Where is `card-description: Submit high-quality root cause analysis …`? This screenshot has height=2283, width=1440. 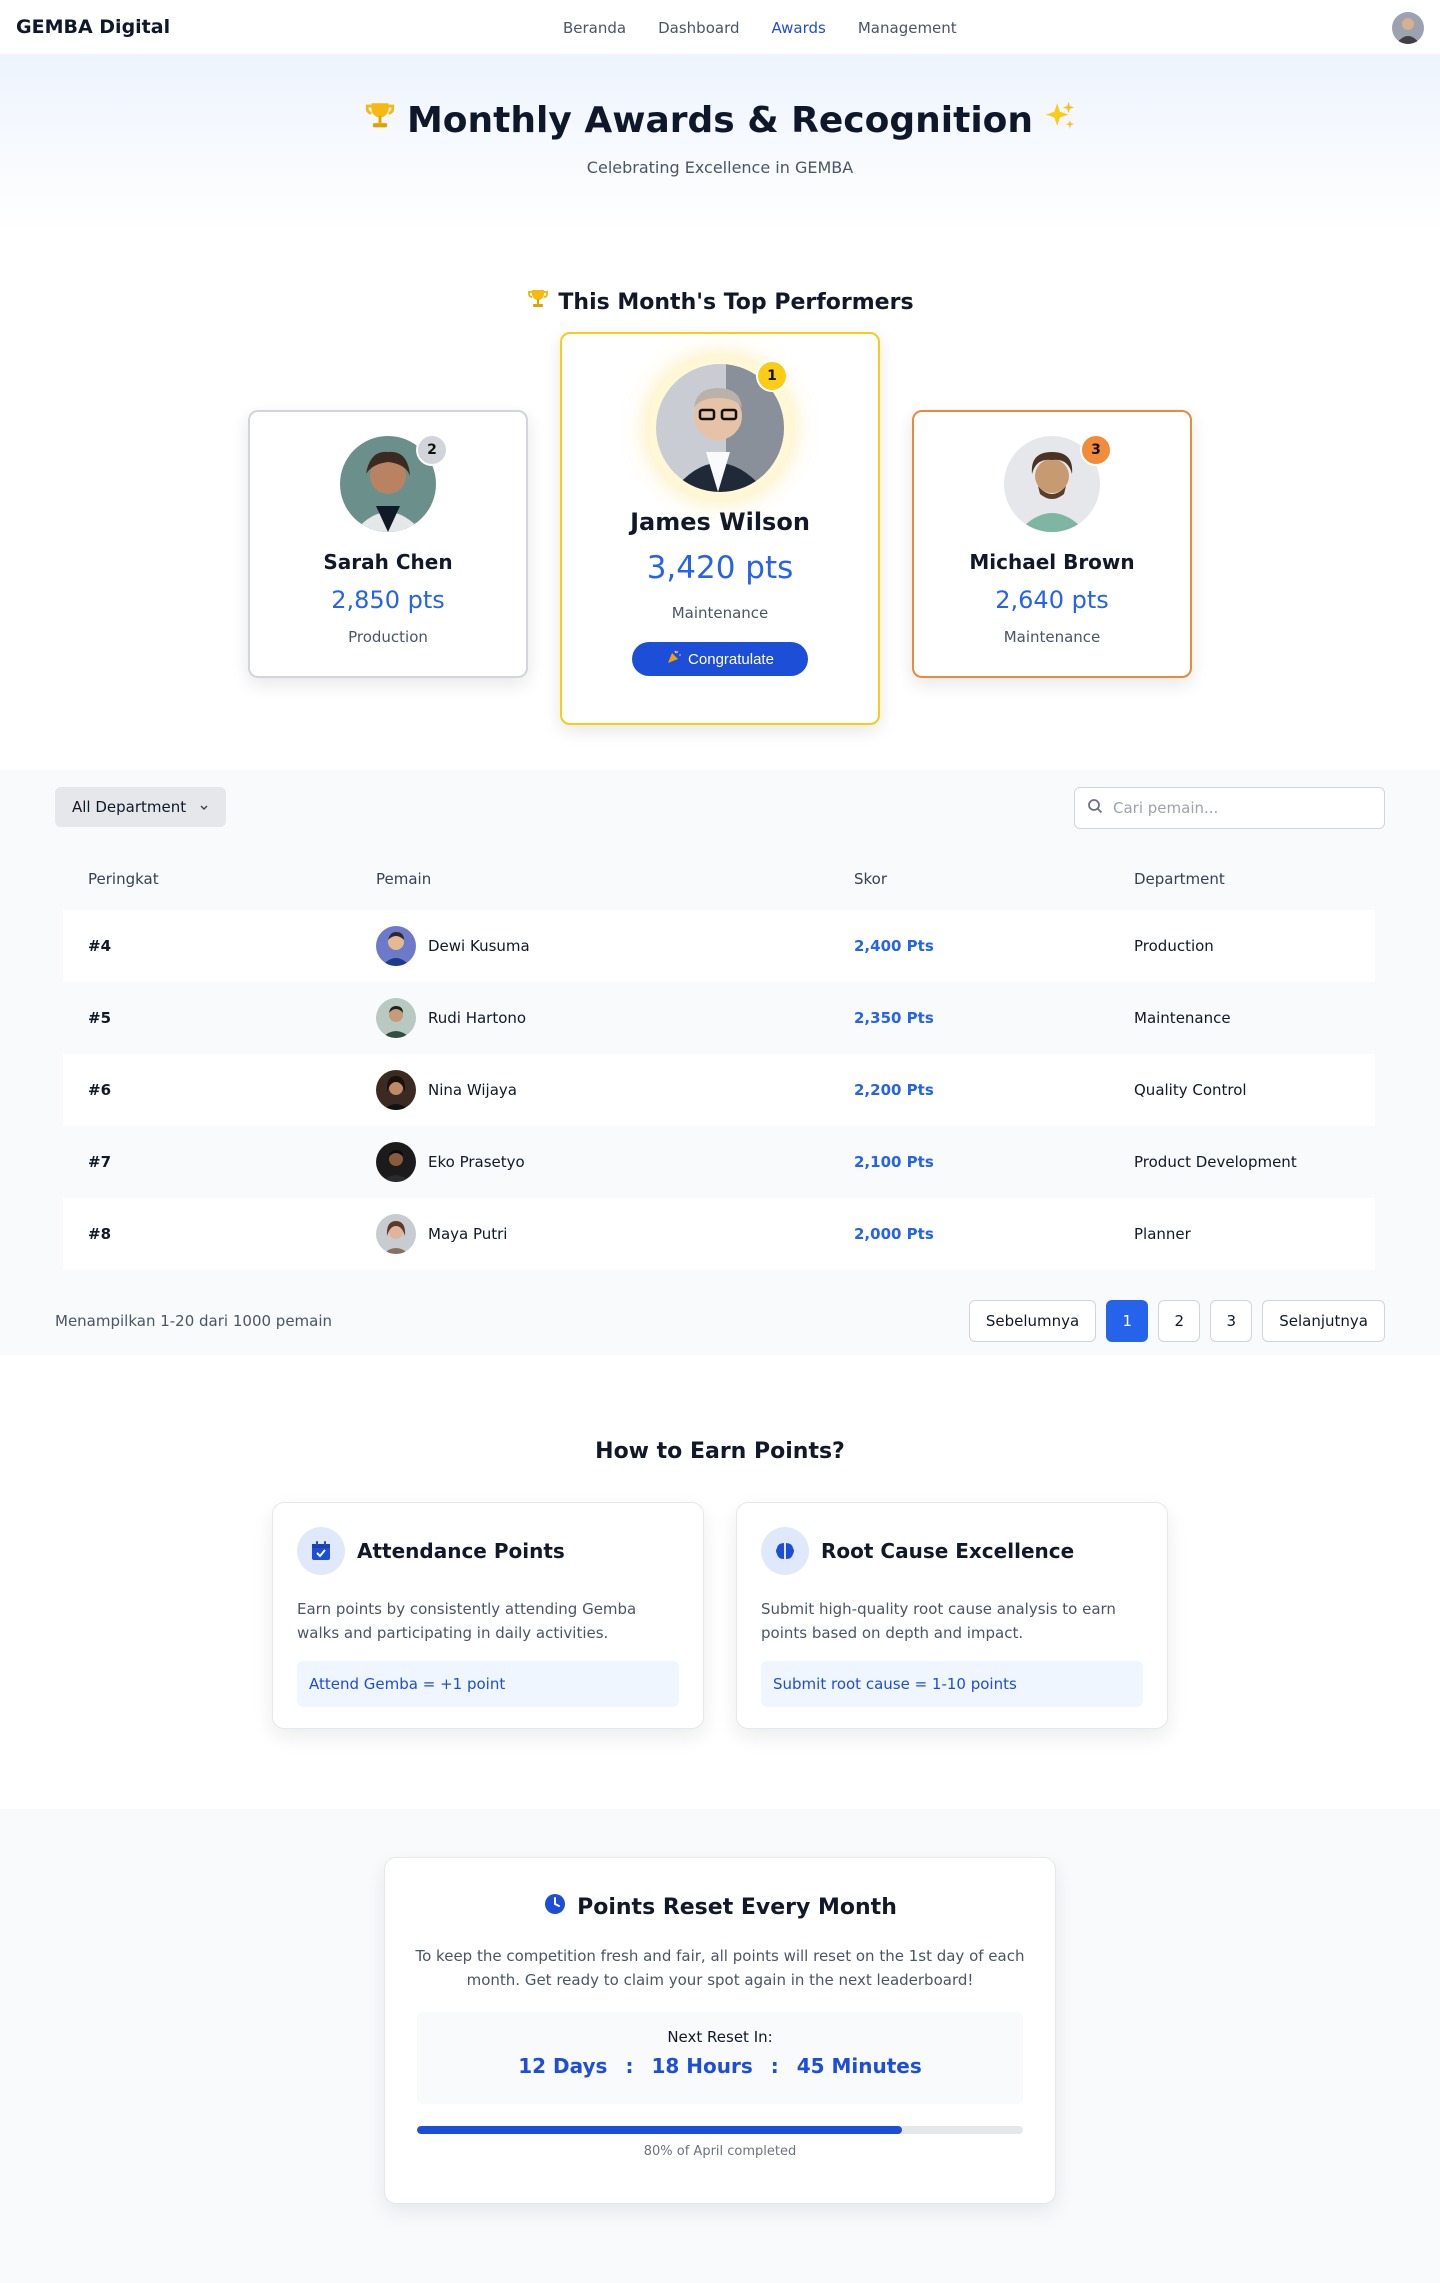 card-description: Submit high-quality root cause analysis … is located at coordinates (938, 1621).